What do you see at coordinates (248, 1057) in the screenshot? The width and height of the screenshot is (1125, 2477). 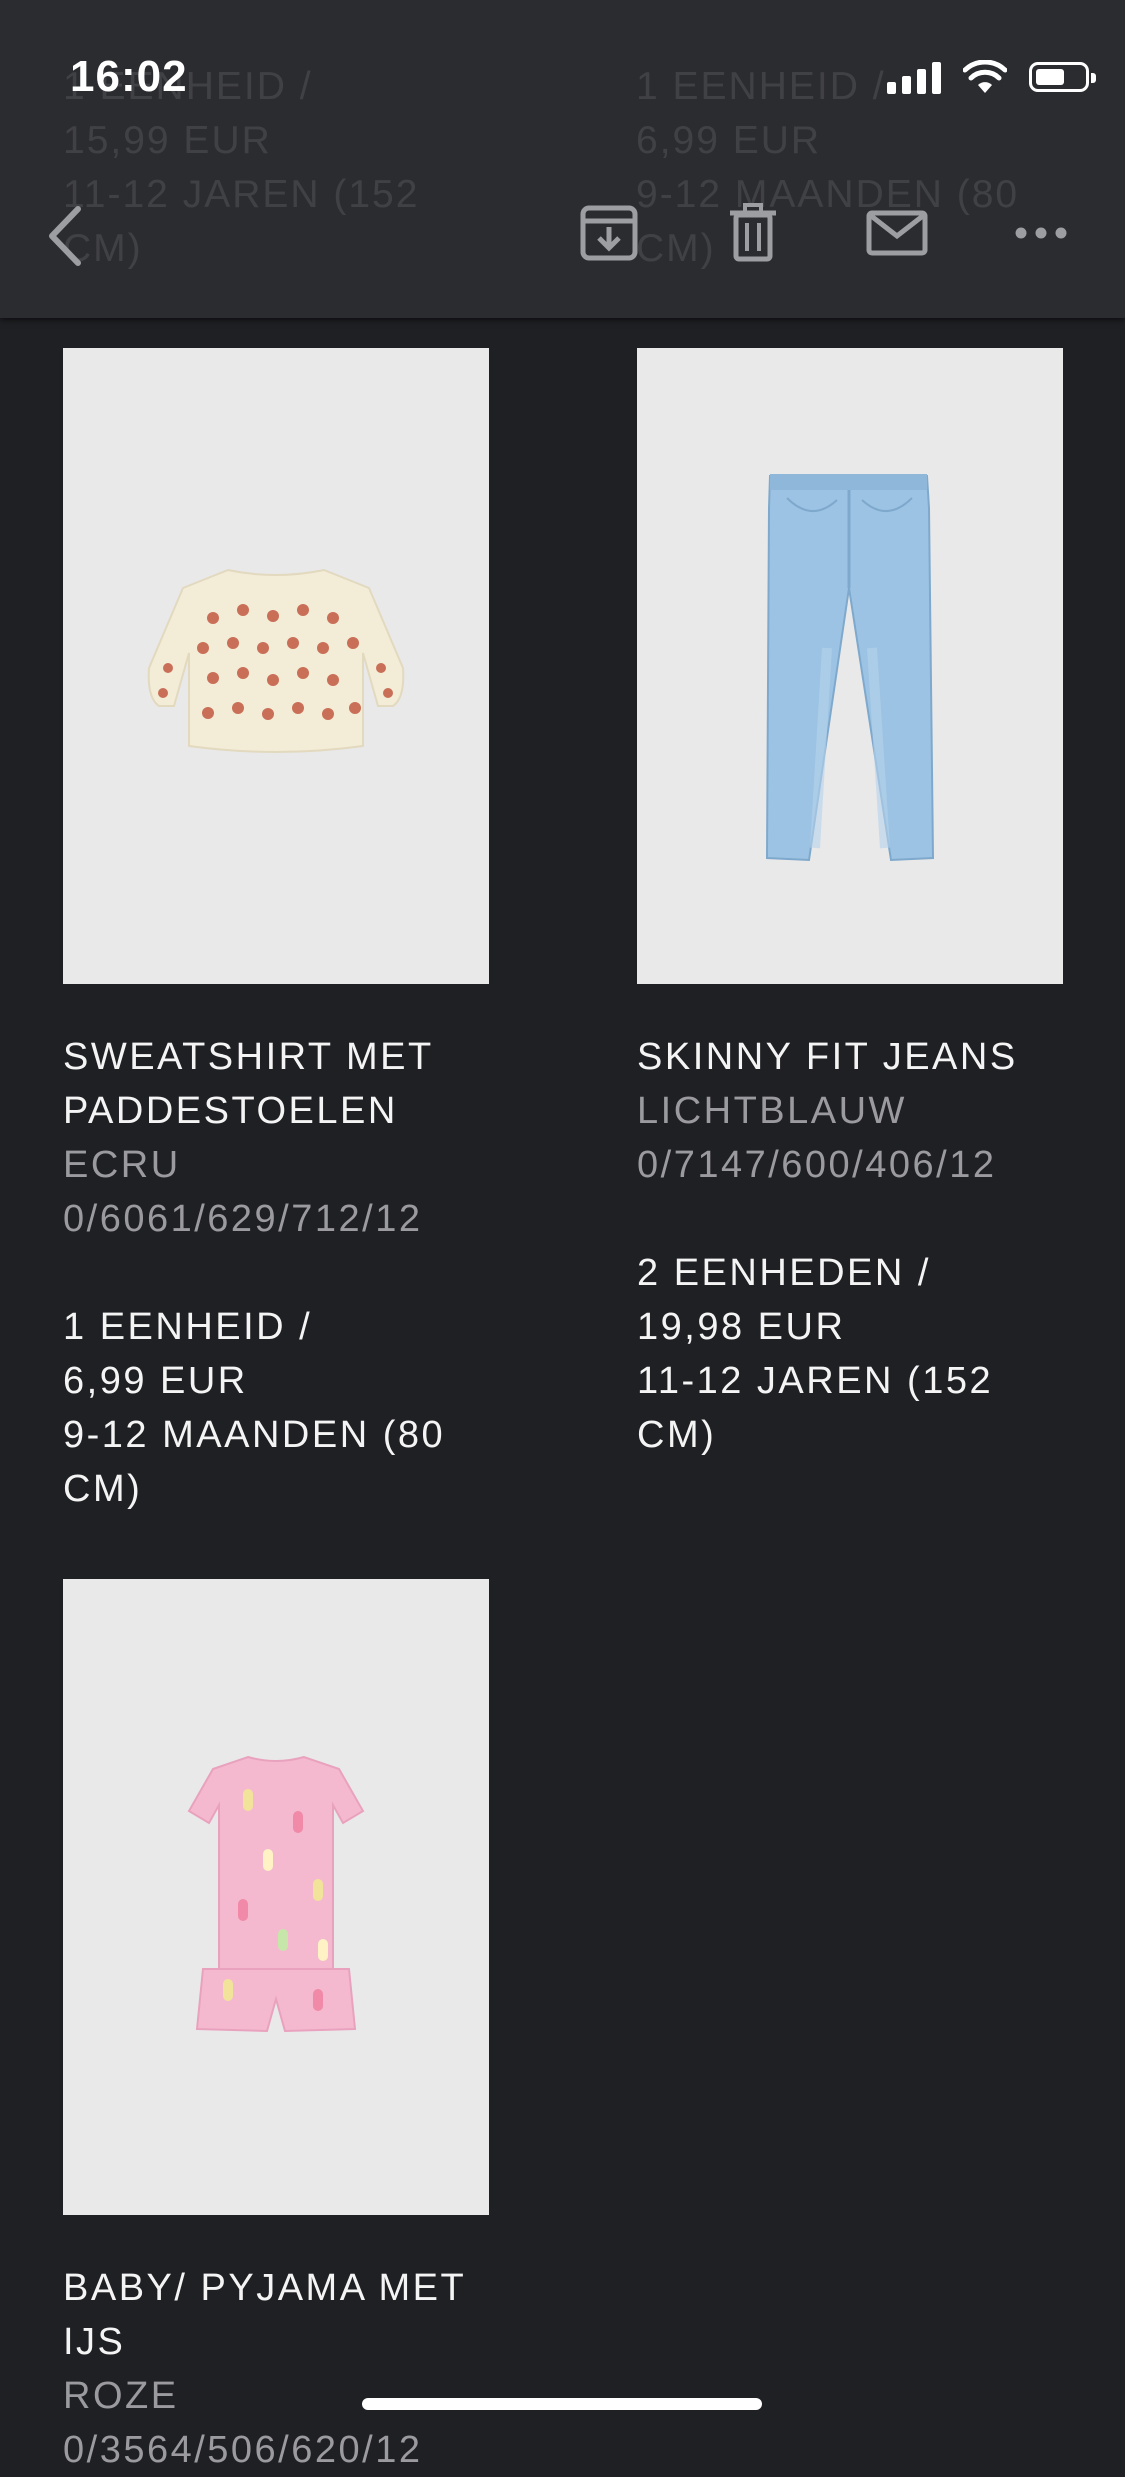 I see `product-name: SWEATSHIRT MET` at bounding box center [248, 1057].